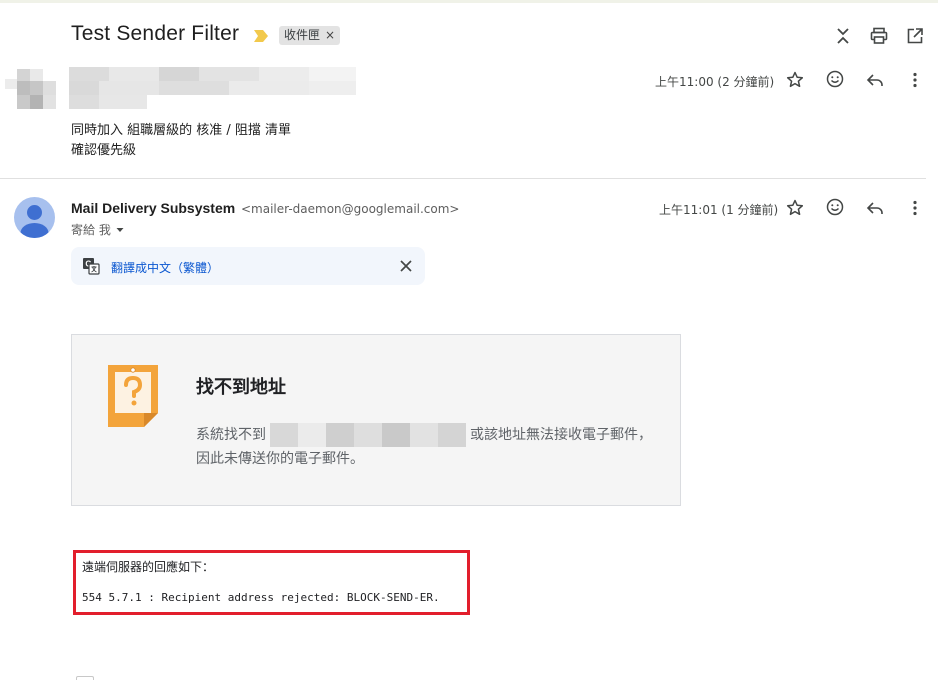 Image resolution: width=938 pixels, height=680 pixels. I want to click on recipients-label: 寄給 我, so click(91, 230).